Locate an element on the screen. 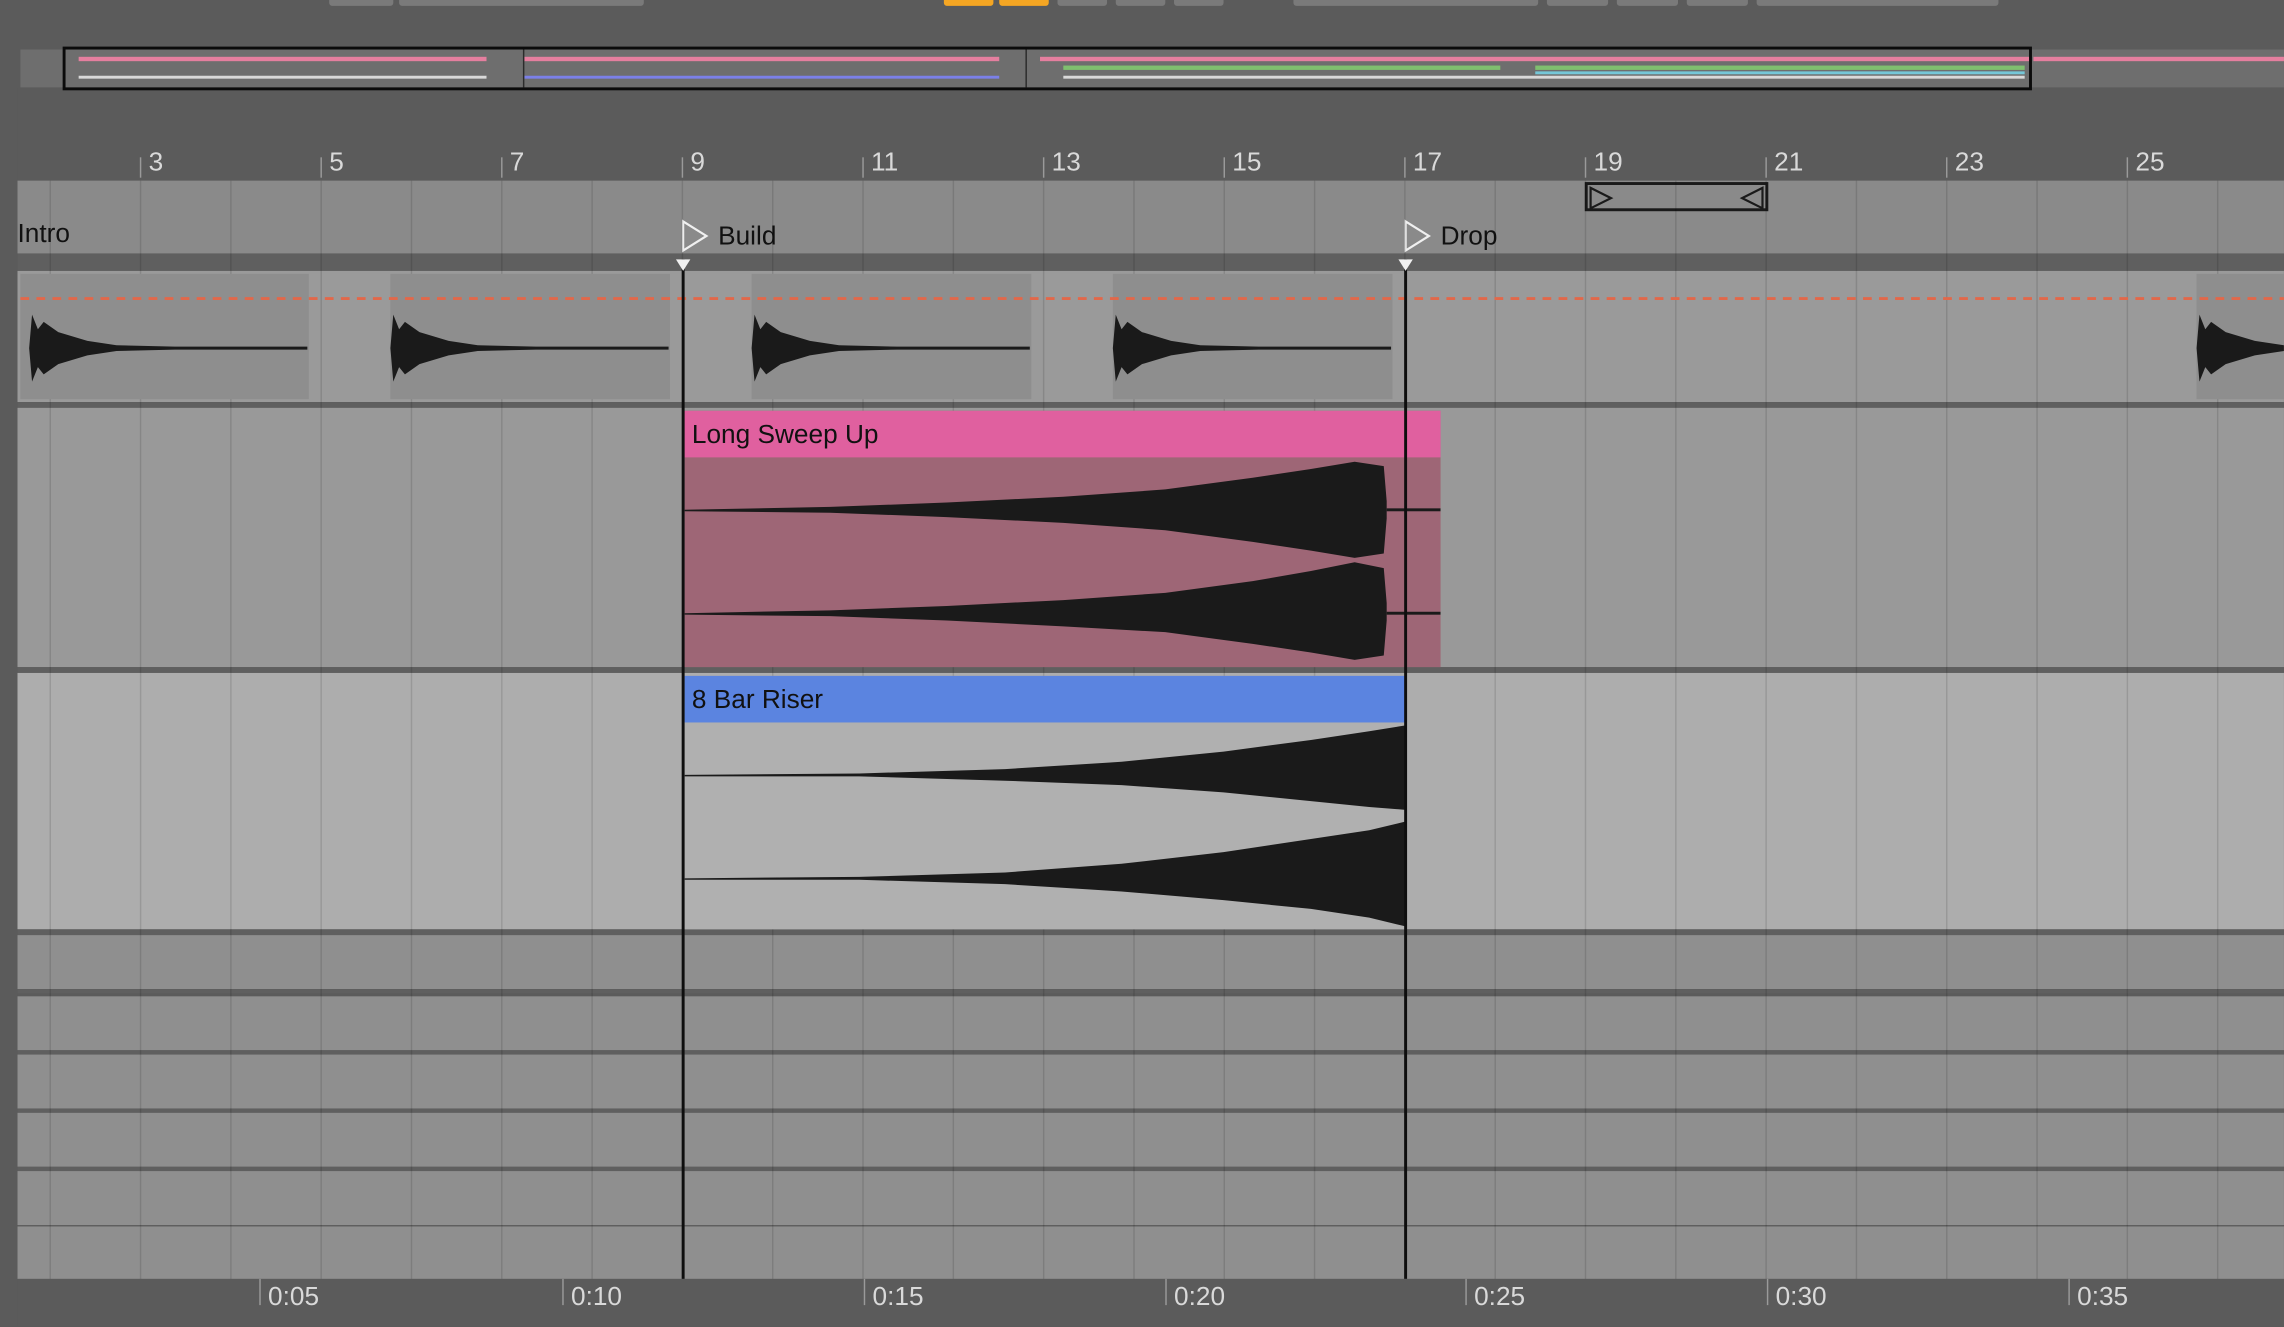 Image resolution: width=2284 pixels, height=1327 pixels. bar-number: 15 is located at coordinates (1247, 162).